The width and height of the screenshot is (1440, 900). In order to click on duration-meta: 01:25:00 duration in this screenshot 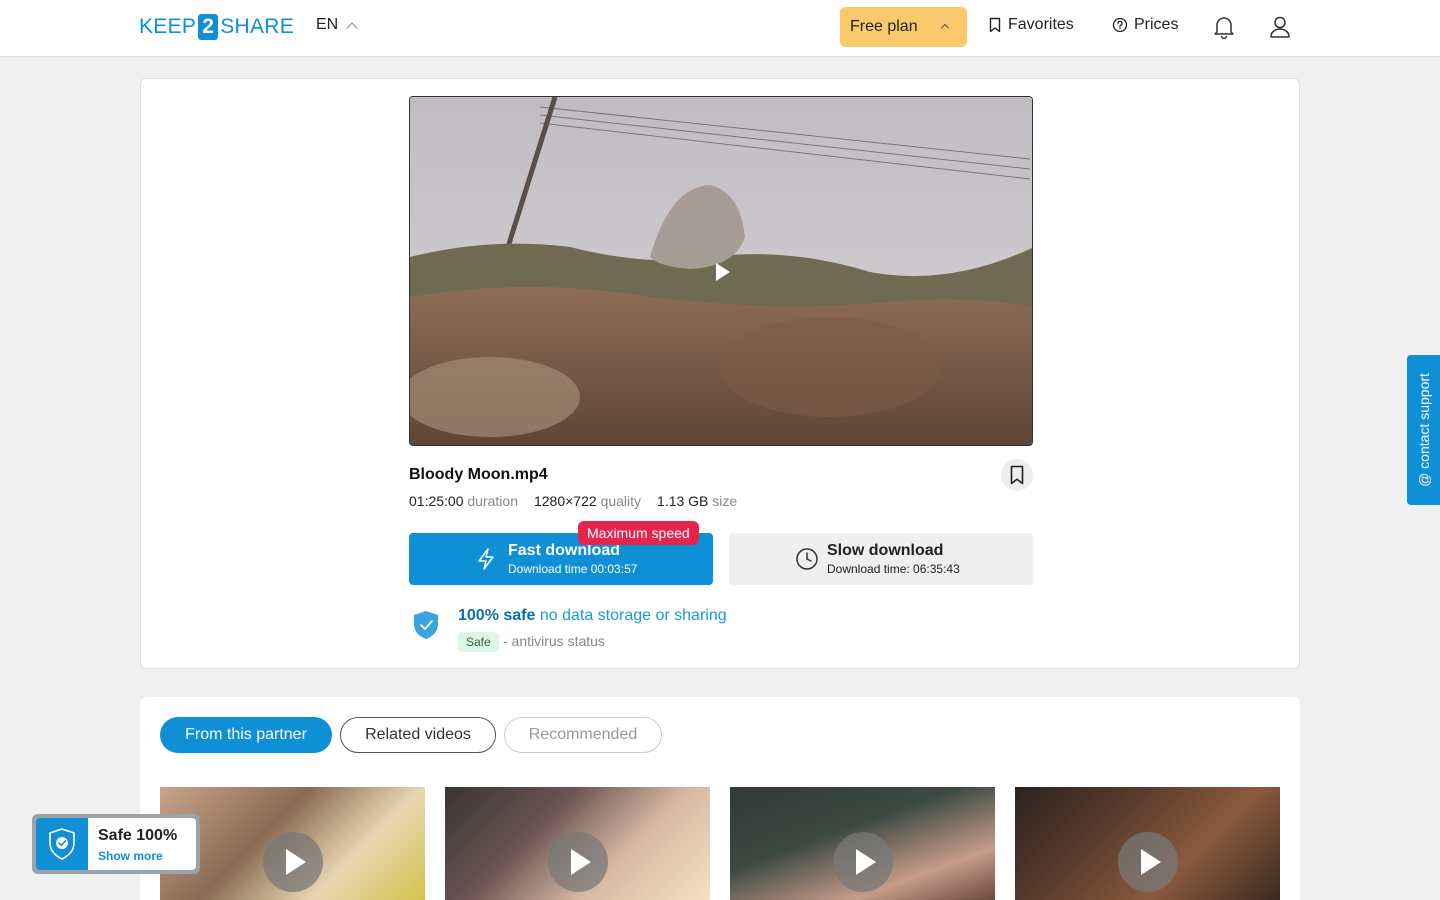, I will do `click(463, 501)`.